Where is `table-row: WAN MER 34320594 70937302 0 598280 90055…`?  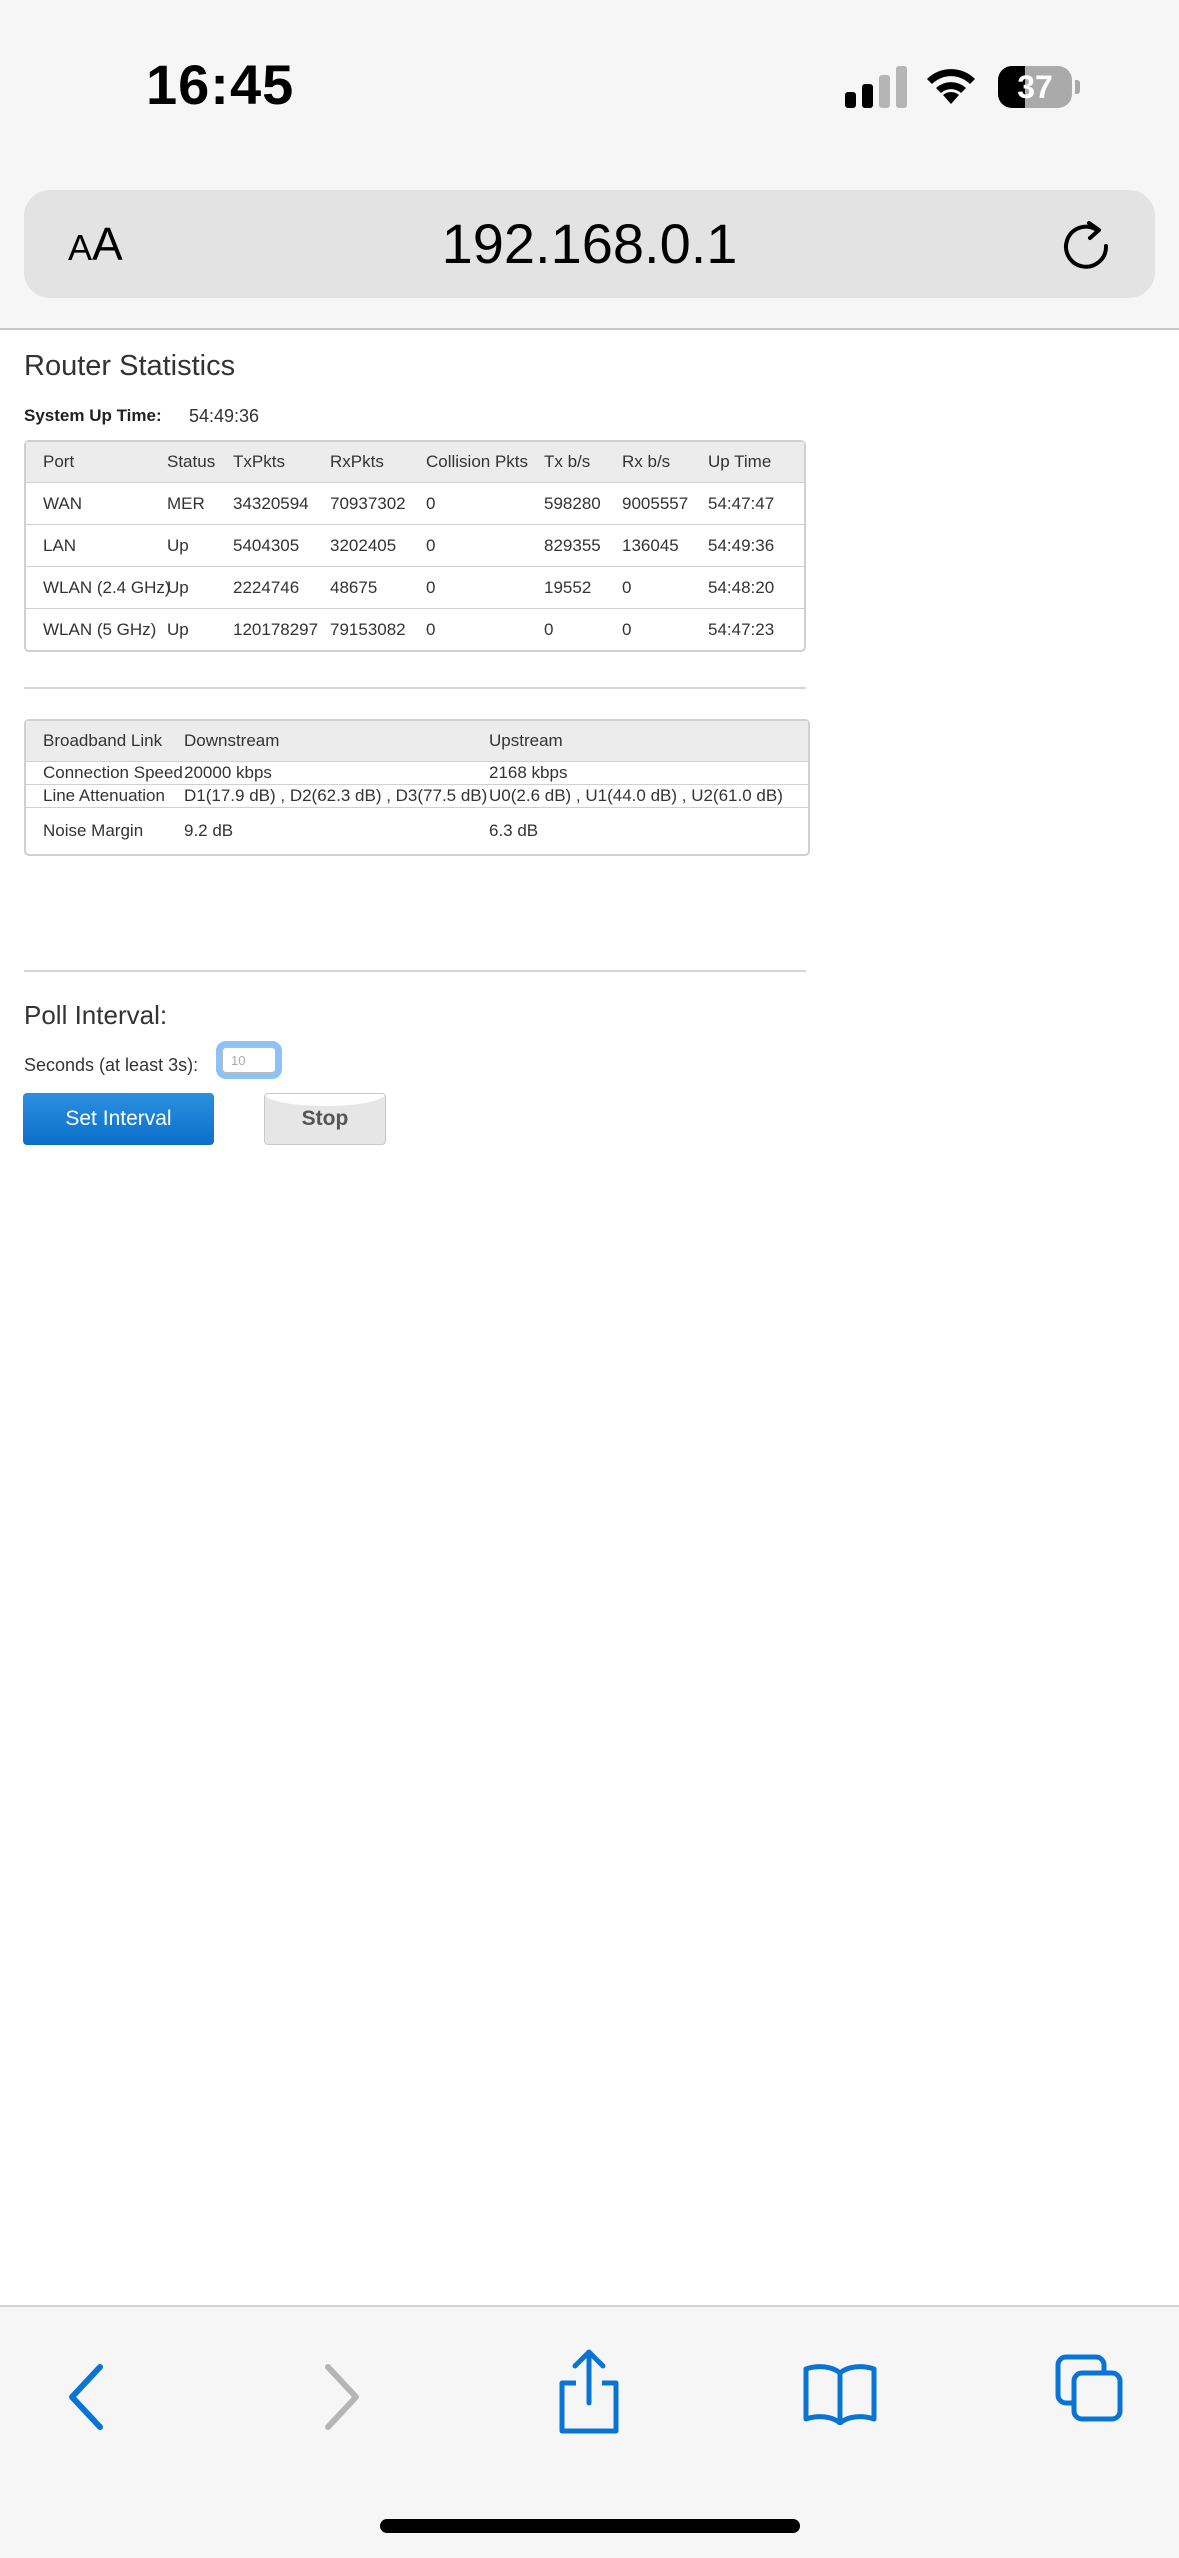 table-row: WAN MER 34320594 70937302 0 598280 90055… is located at coordinates (415, 503).